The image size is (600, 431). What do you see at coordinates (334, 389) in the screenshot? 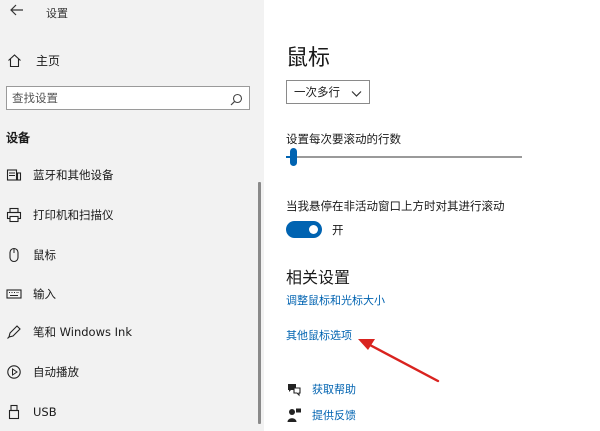
I see `get-help-label: 获取帮助` at bounding box center [334, 389].